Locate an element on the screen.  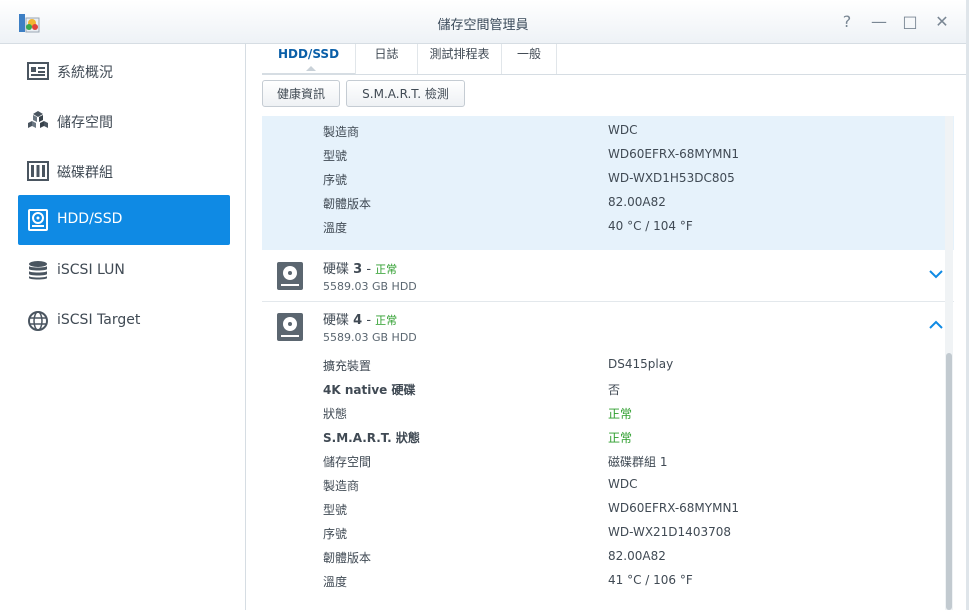
active-tab-indicator is located at coordinates (311, 68).